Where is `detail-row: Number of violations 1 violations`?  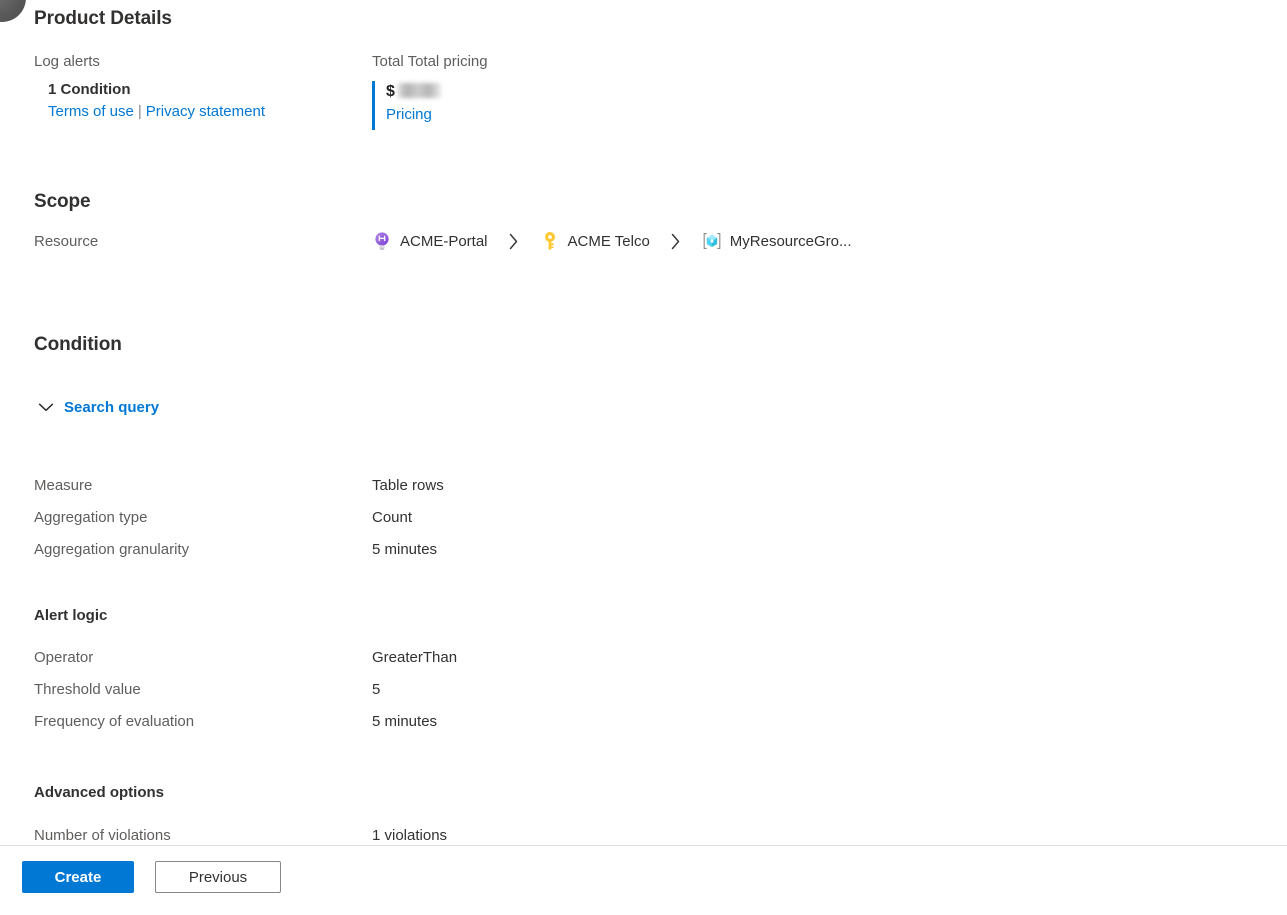
detail-row: Number of violations 1 violations is located at coordinates (643, 832).